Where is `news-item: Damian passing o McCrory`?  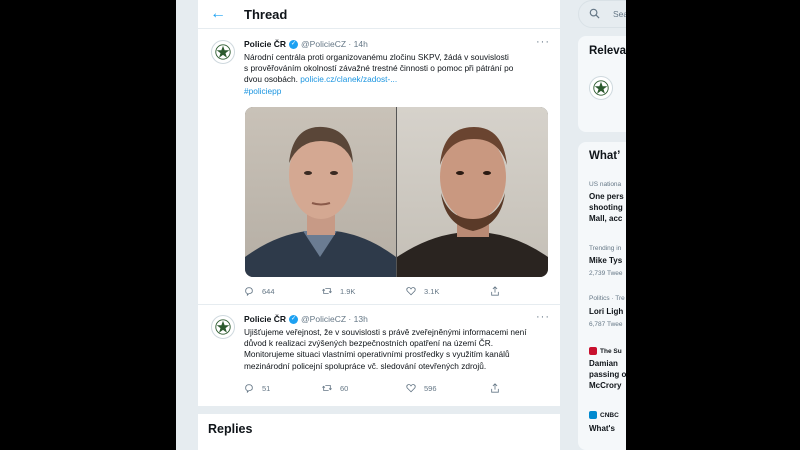 news-item: Damian passing o McCrory is located at coordinates (607, 374).